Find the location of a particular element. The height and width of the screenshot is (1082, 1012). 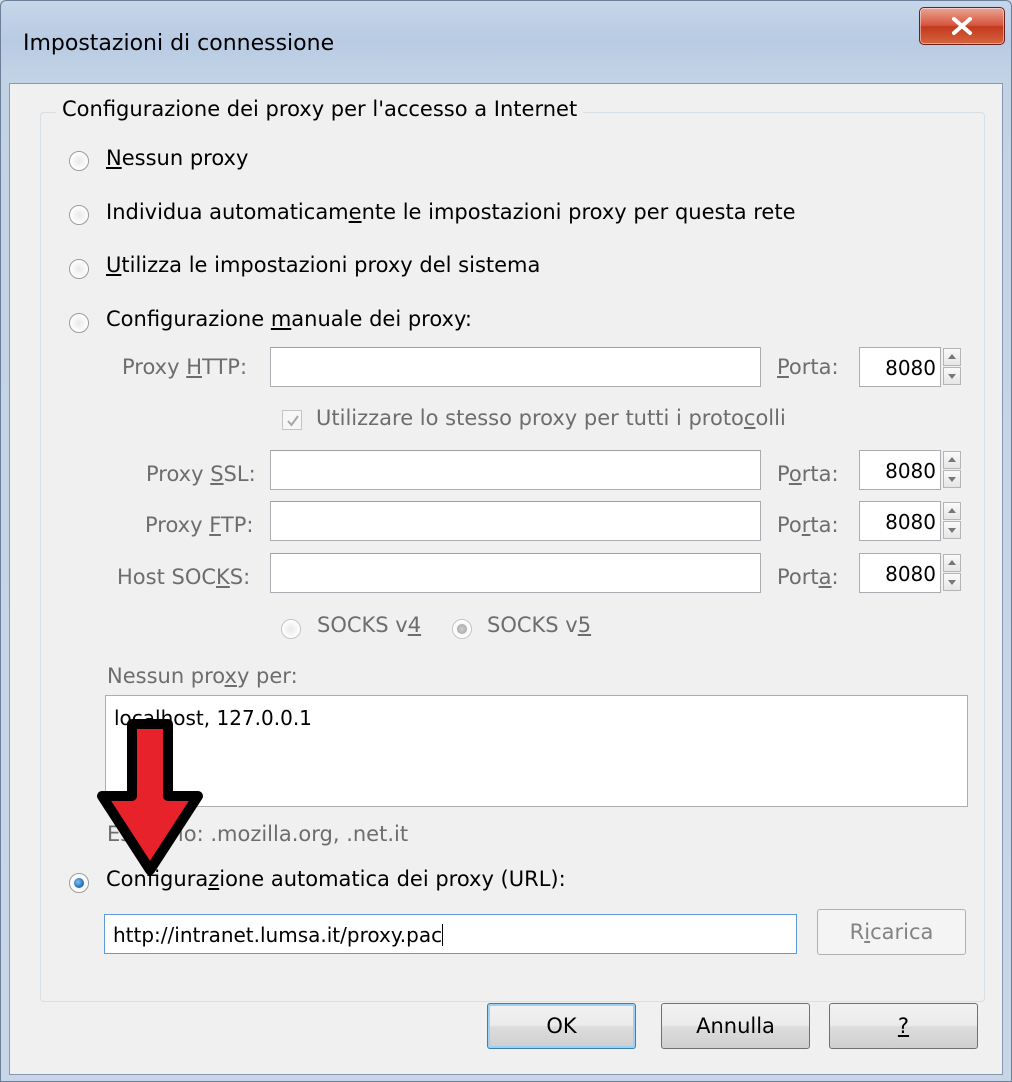

label-socks-host: Host SOCKS: is located at coordinates (184, 577).